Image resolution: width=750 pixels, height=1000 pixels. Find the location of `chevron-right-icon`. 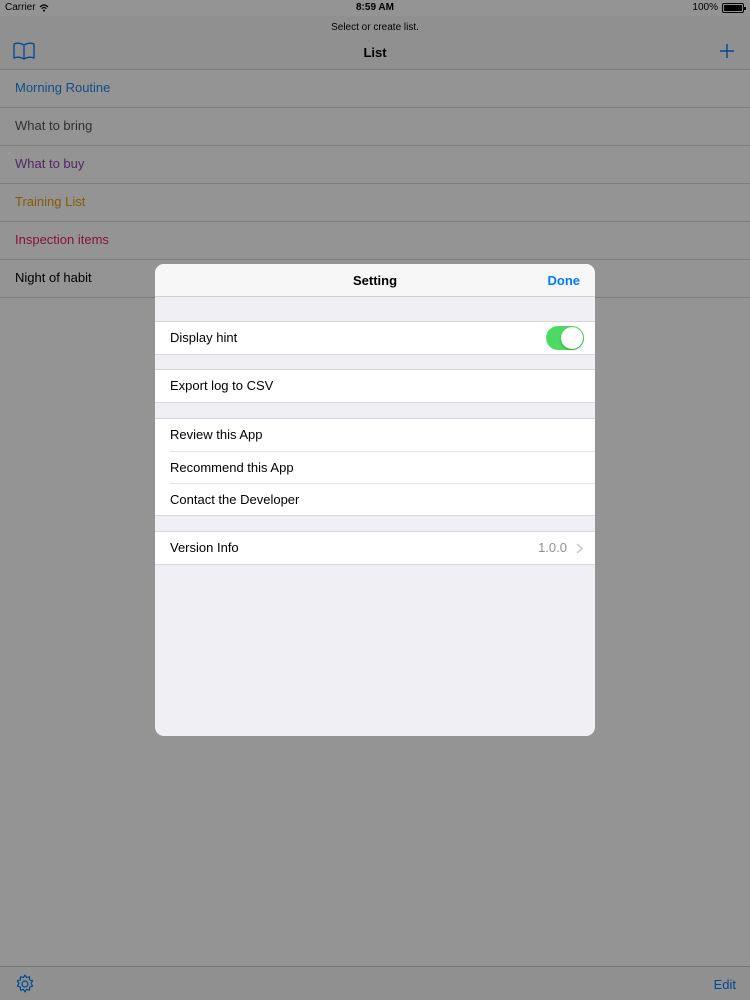

chevron-right-icon is located at coordinates (579, 548).